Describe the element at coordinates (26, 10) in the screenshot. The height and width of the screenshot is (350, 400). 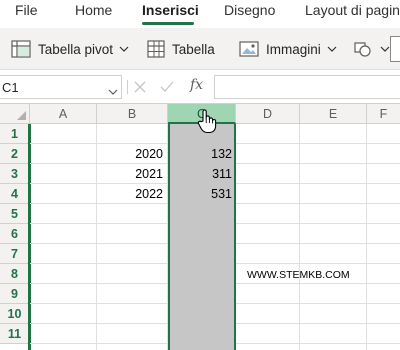
I see `tab-file: File` at that location.